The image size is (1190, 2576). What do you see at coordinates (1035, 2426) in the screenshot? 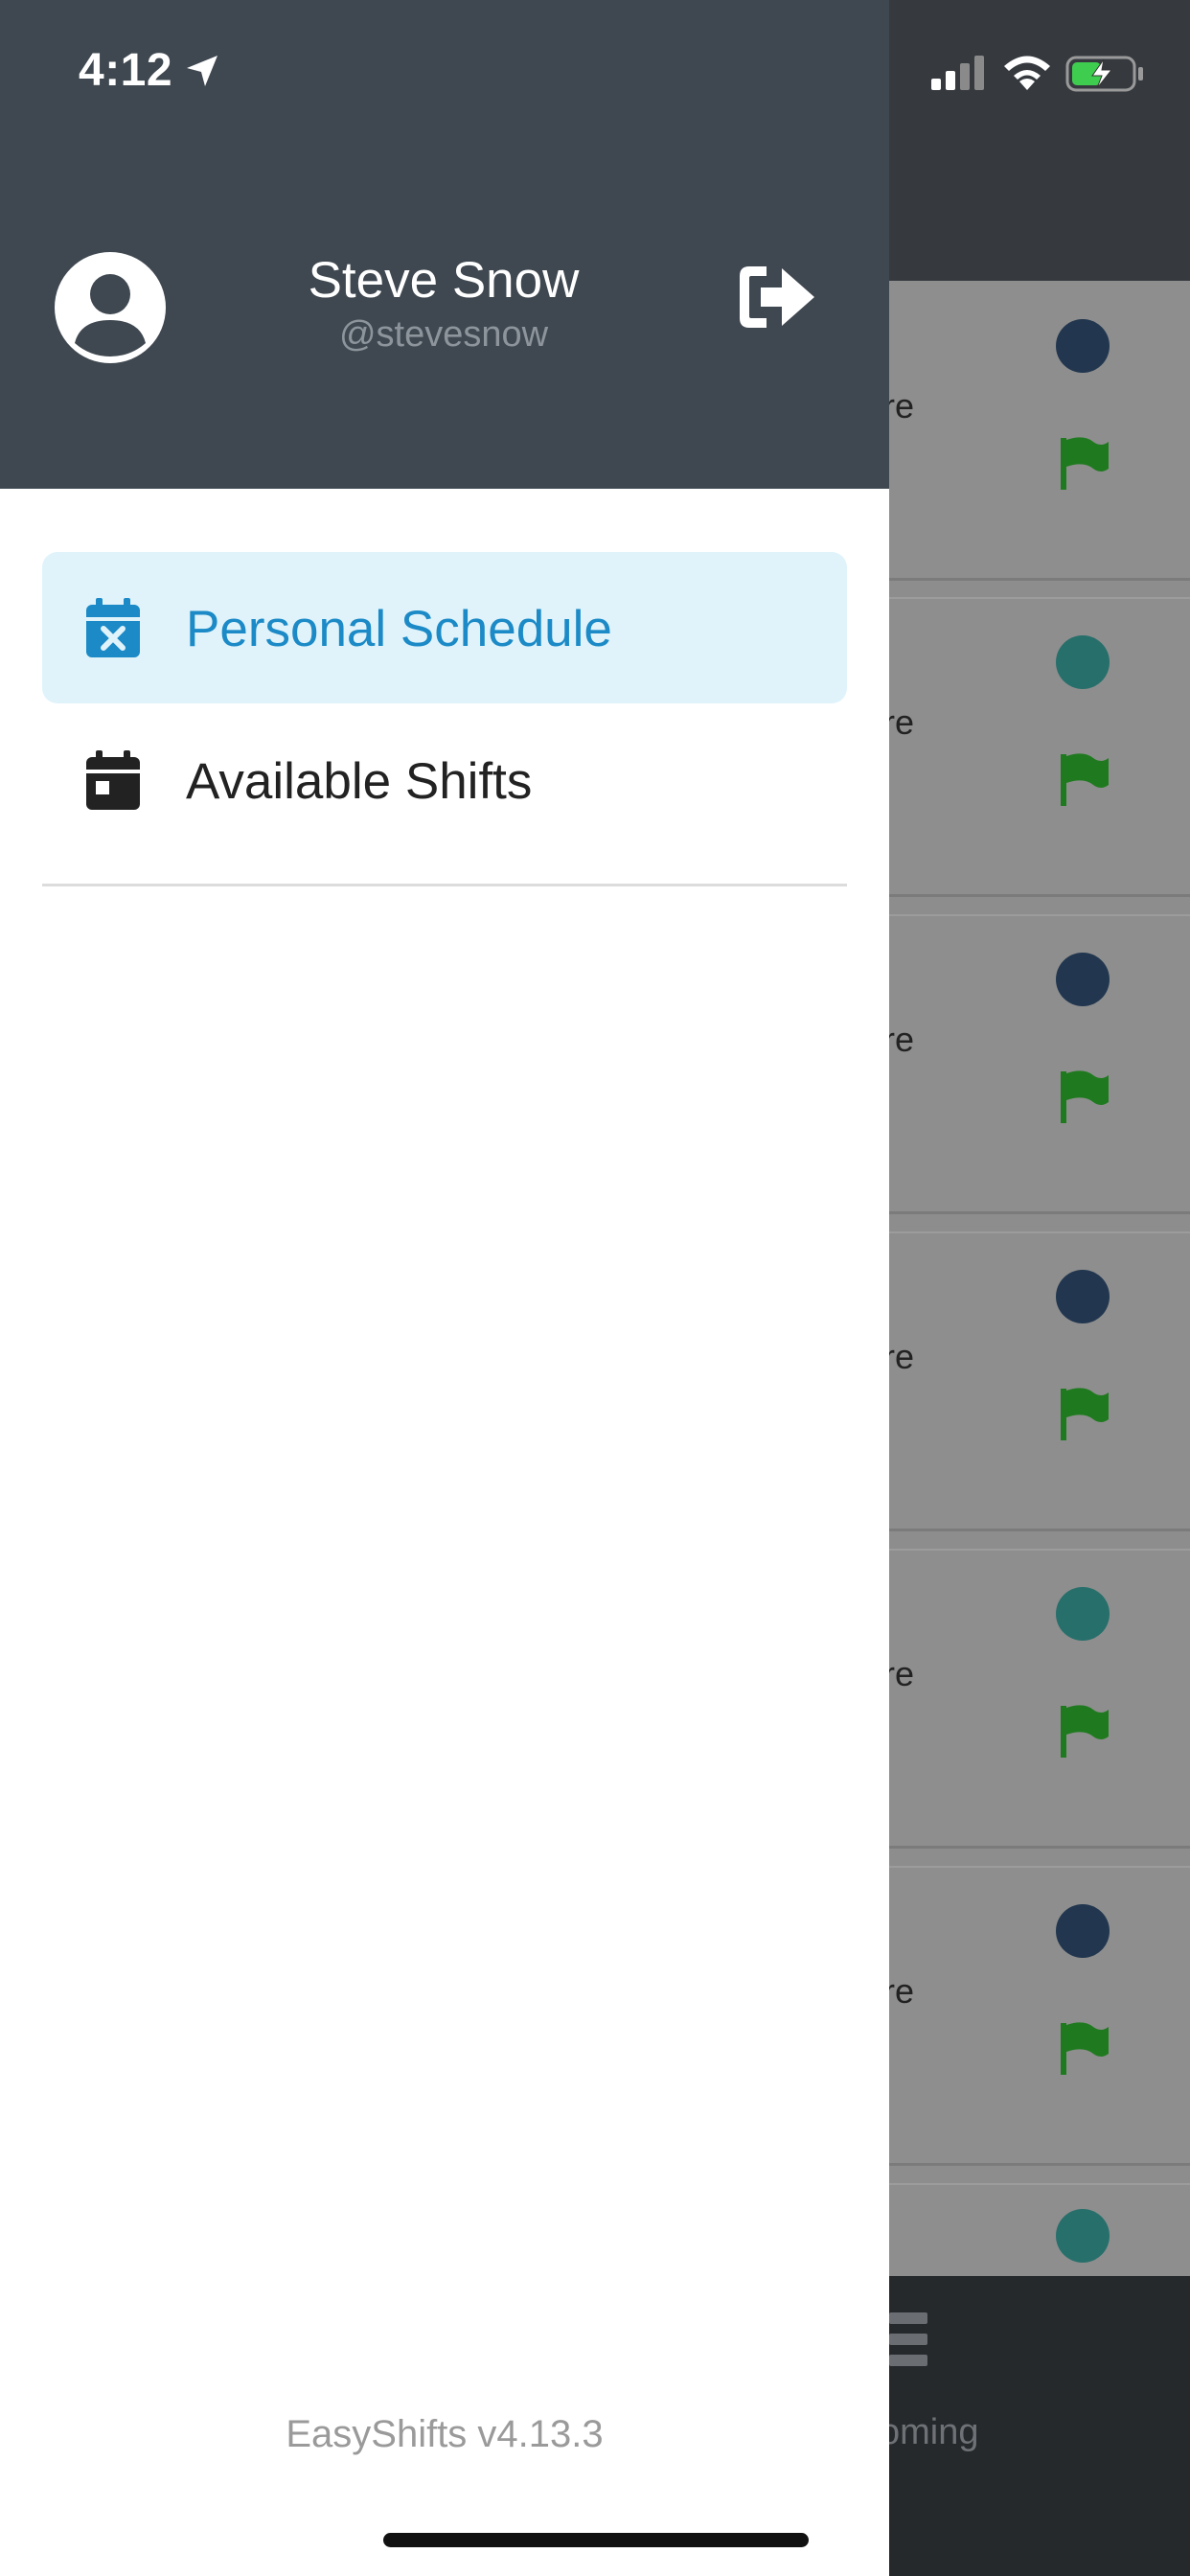
I see `background-tab-bar: oming` at bounding box center [1035, 2426].